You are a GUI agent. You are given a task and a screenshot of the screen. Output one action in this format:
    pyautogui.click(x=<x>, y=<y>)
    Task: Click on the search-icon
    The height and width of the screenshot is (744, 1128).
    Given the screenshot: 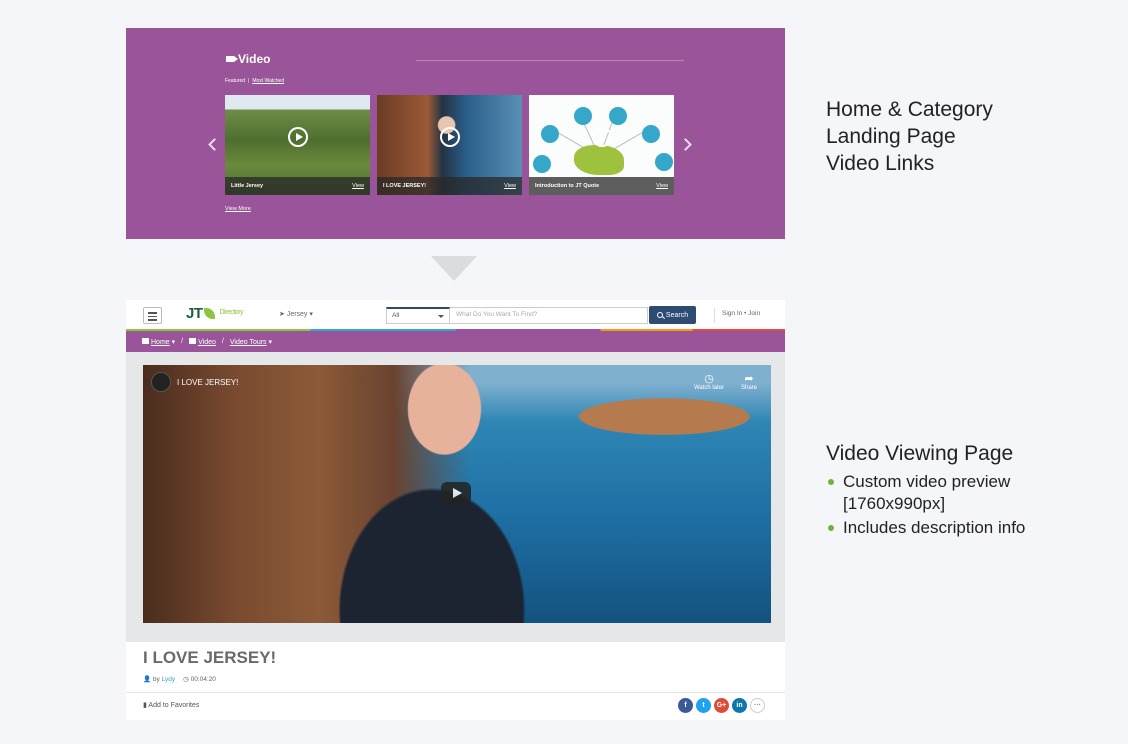 What is the action you would take?
    pyautogui.click(x=659, y=315)
    